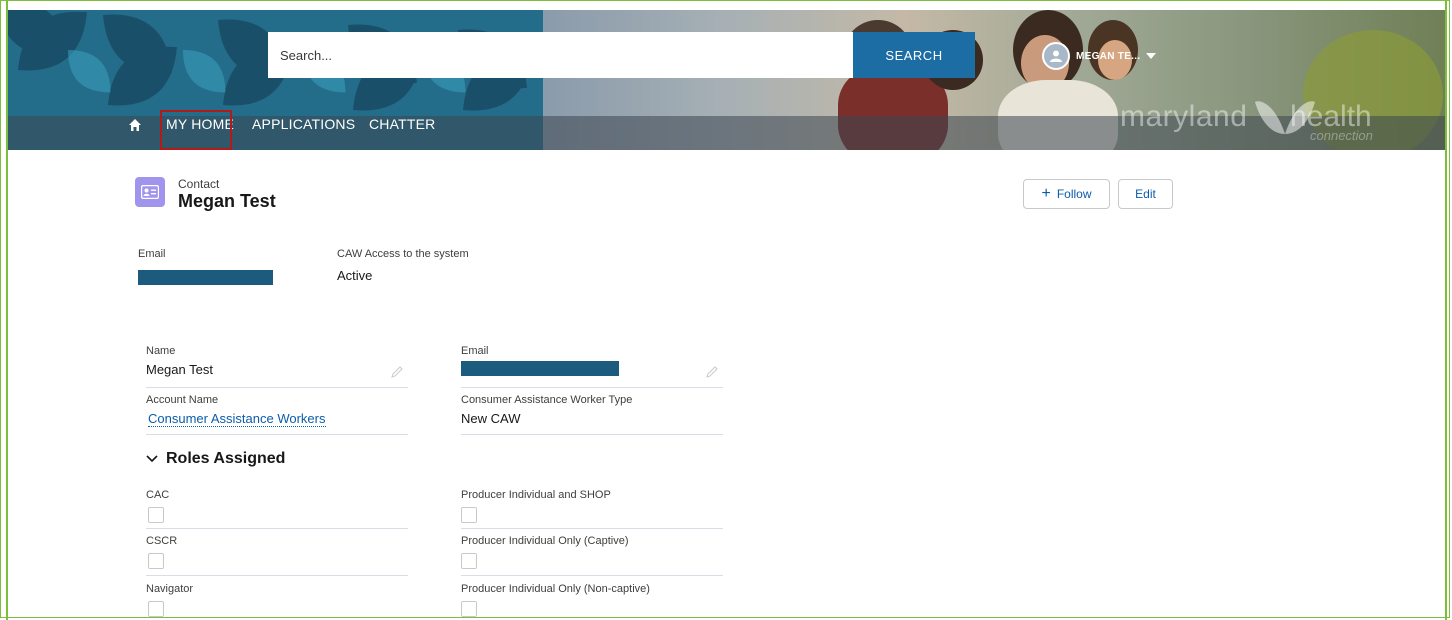  I want to click on role-label: Producer Individual and SHOP, so click(536, 495).